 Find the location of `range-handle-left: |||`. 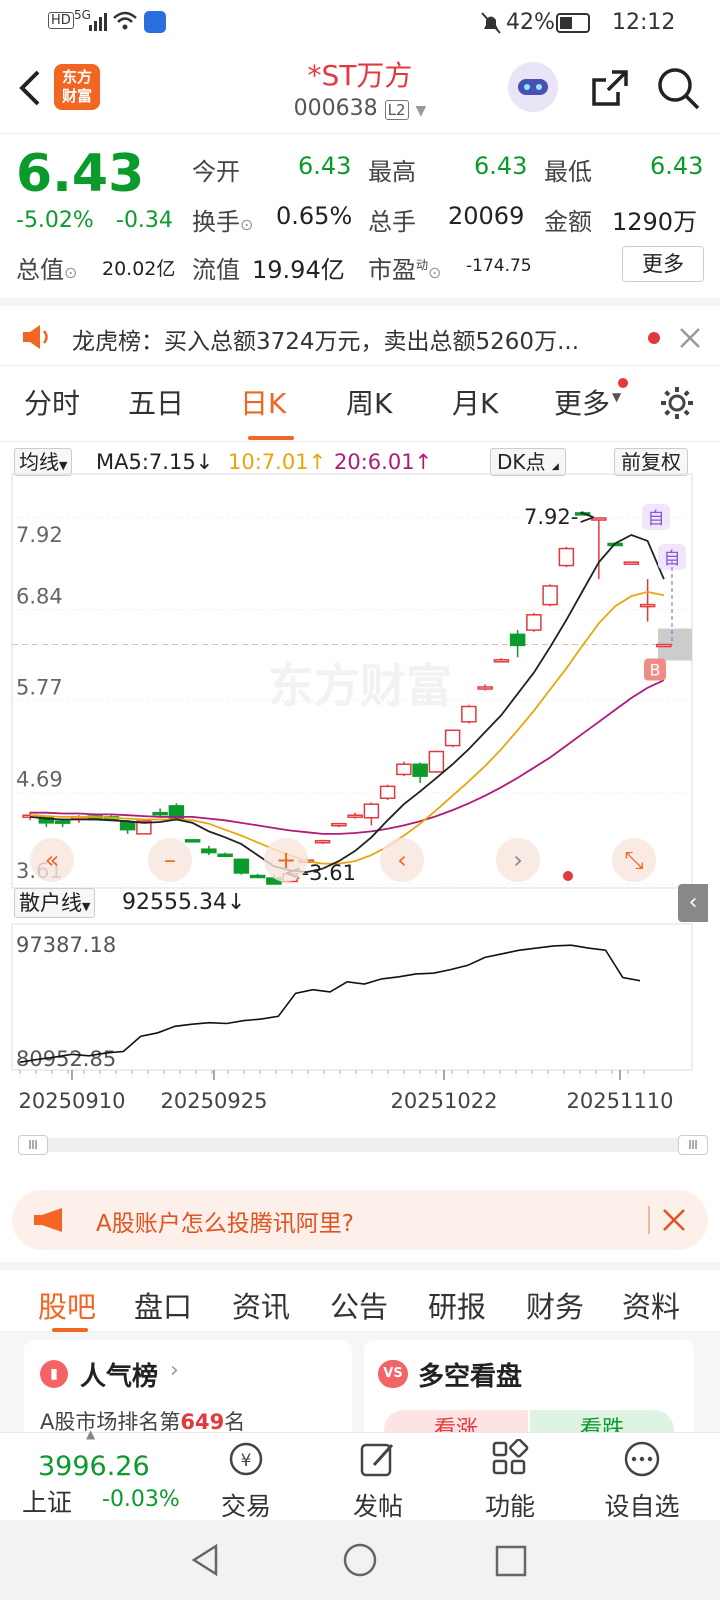

range-handle-left: ||| is located at coordinates (33, 1145).